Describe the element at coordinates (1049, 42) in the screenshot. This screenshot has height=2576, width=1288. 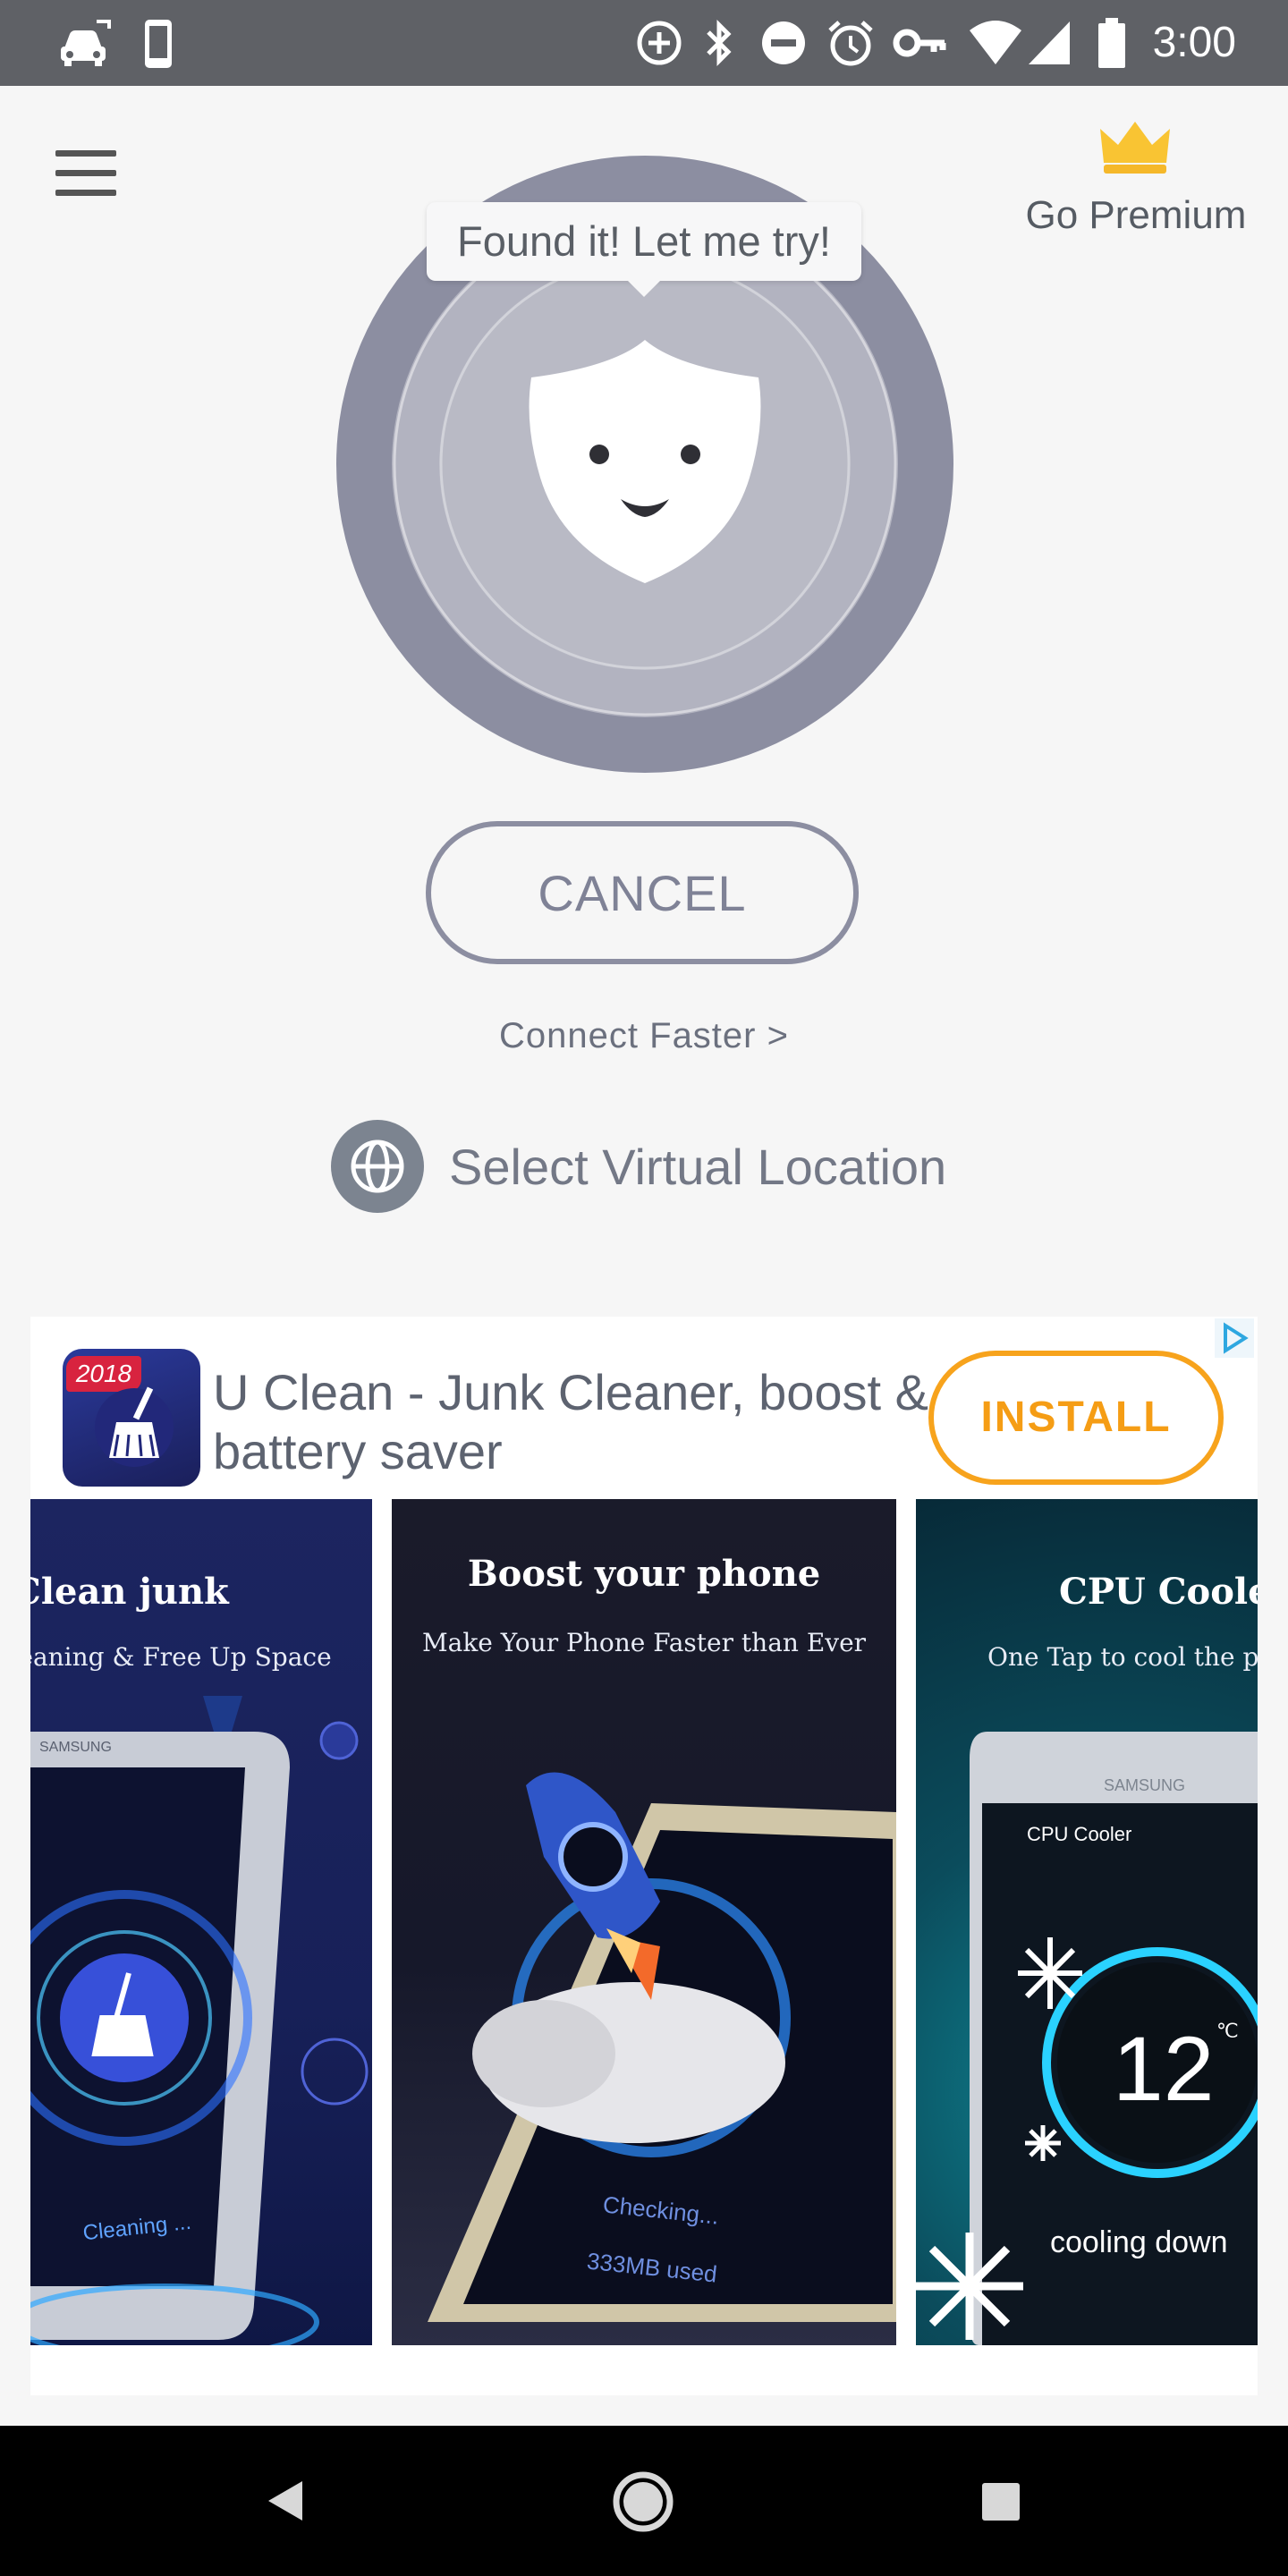
I see `cell-signal-icon` at that location.